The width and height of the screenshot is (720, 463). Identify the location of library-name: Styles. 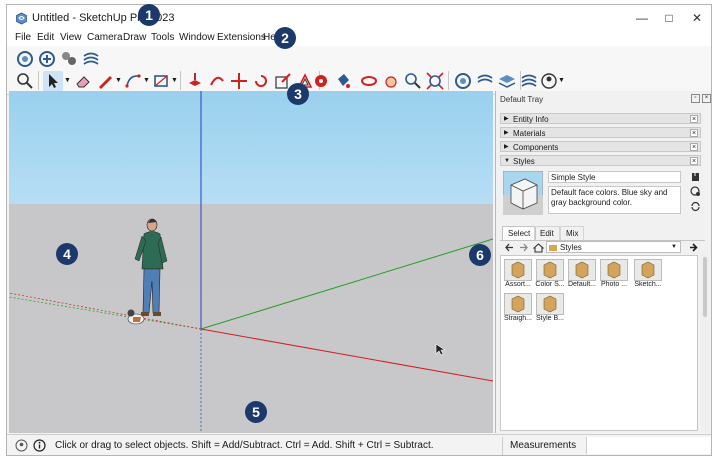
(571, 247).